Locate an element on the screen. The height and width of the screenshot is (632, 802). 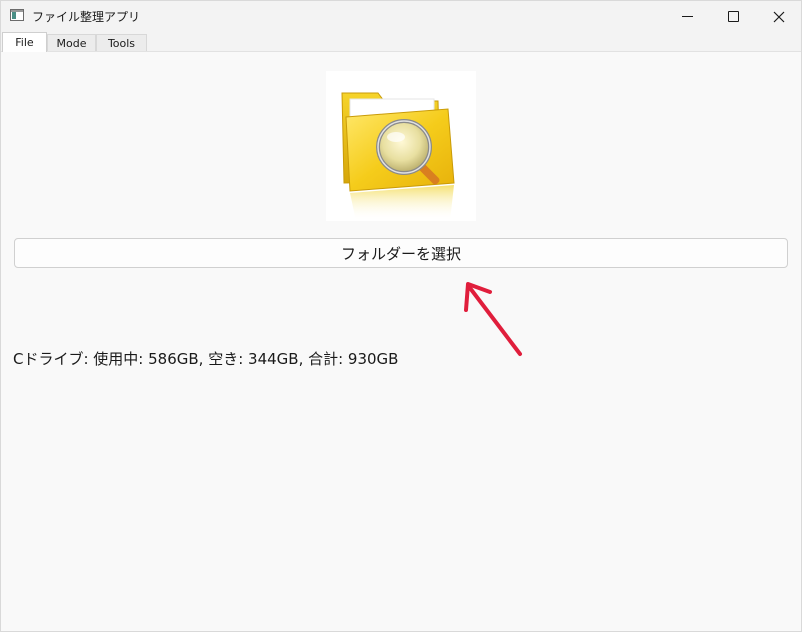
close-button is located at coordinates (778, 16).